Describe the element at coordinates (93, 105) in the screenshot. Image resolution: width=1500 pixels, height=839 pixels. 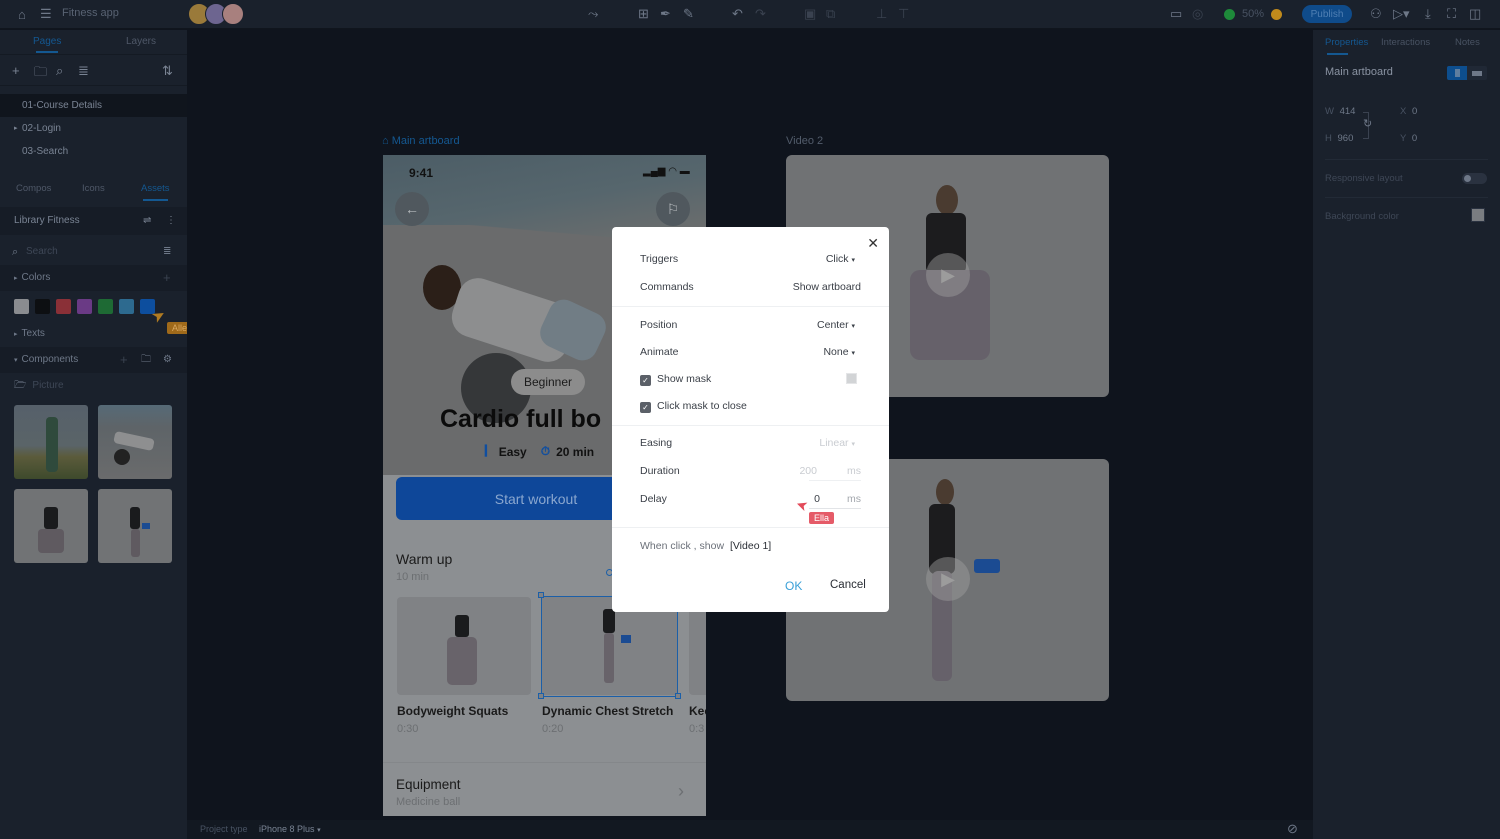
I see `page-item: 01-Course Details` at that location.